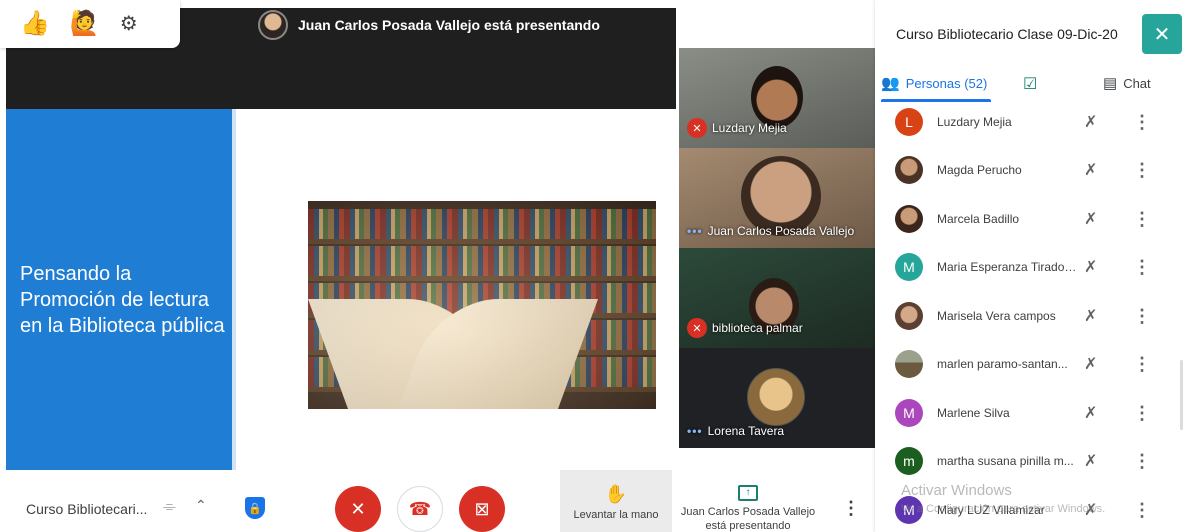 This screenshot has width=1183, height=532. I want to click on list-item: Marisela Vera campos ✗ ⋮, so click(1025, 316).